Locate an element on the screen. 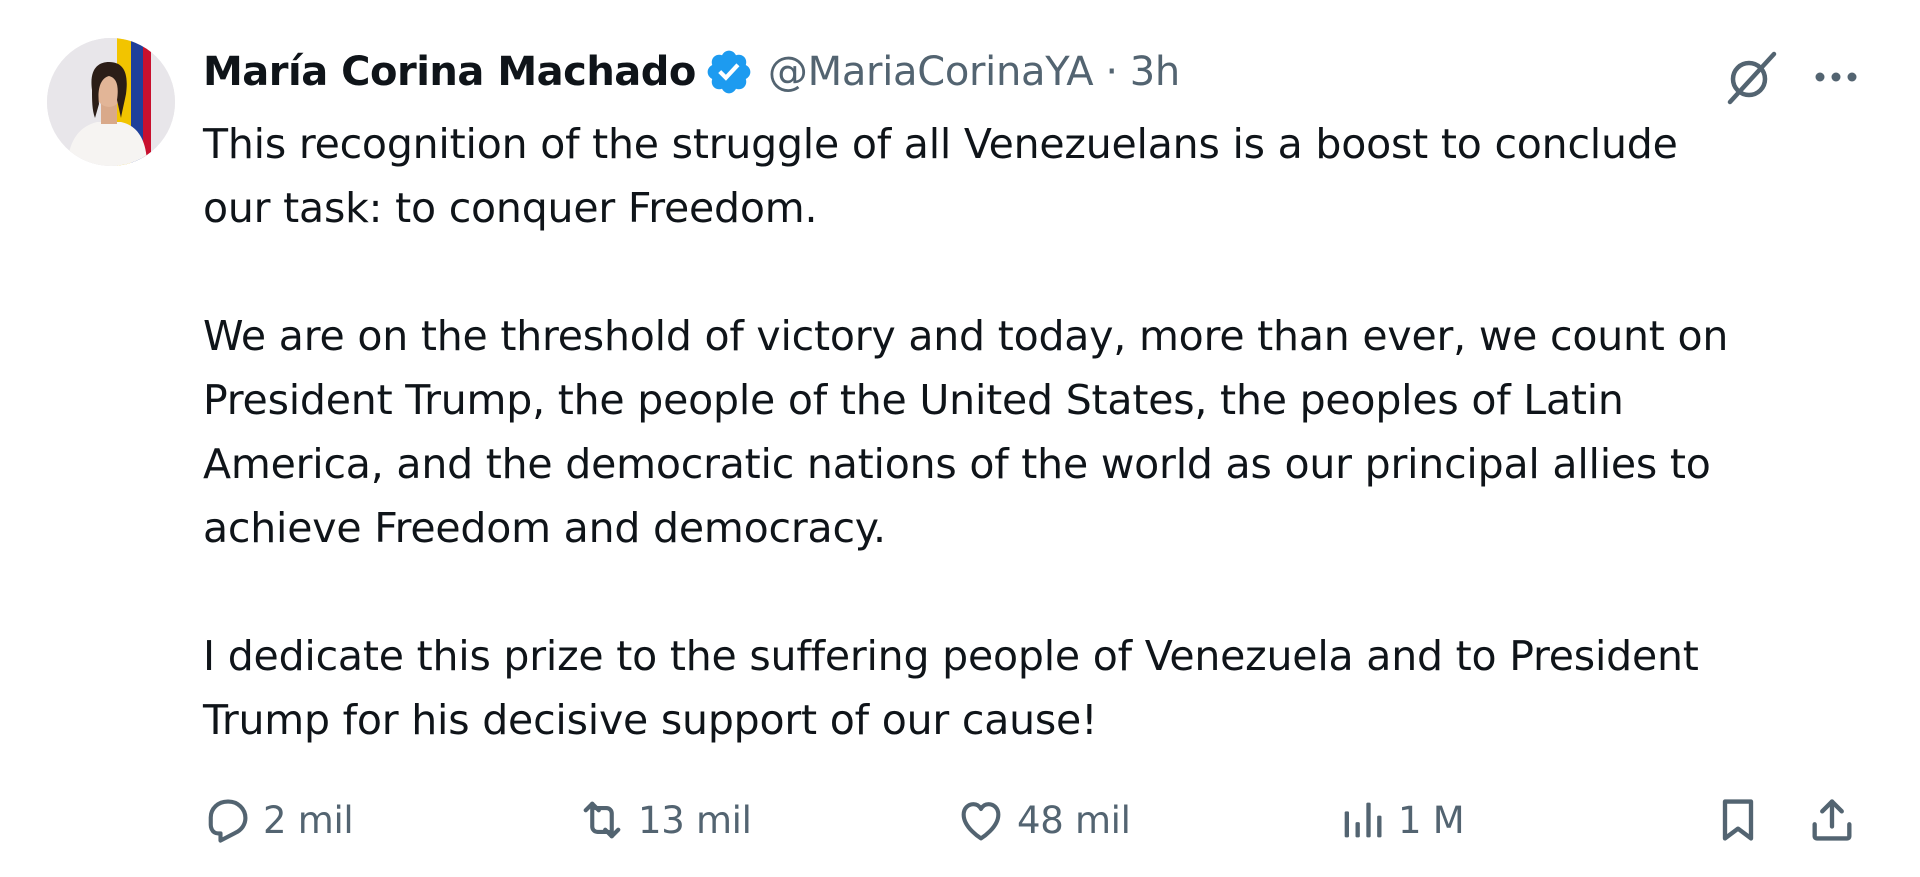 This screenshot has height=877, width=1920. share-icon is located at coordinates (1832, 820).